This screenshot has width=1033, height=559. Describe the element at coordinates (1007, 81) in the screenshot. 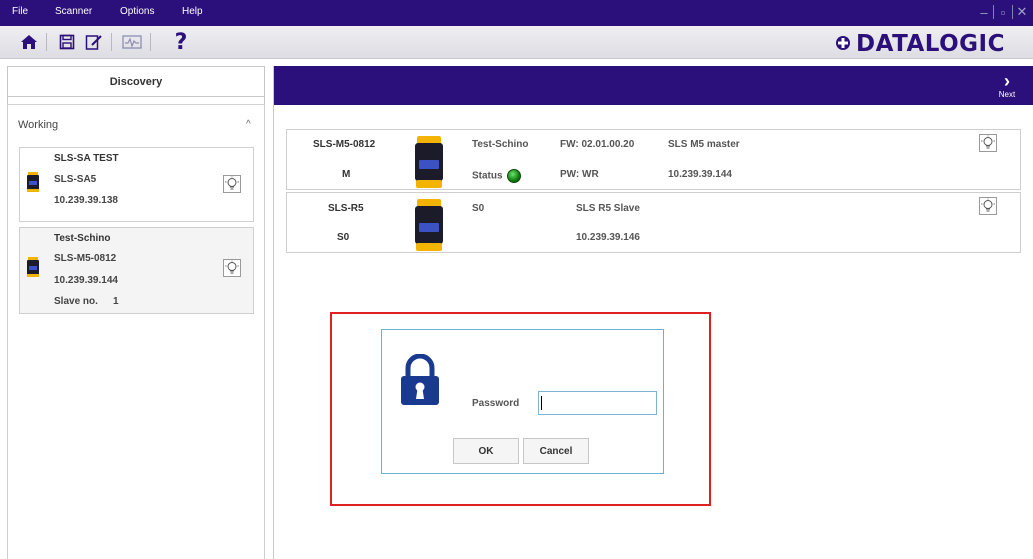

I see `chevron-right-icon: ›` at that location.